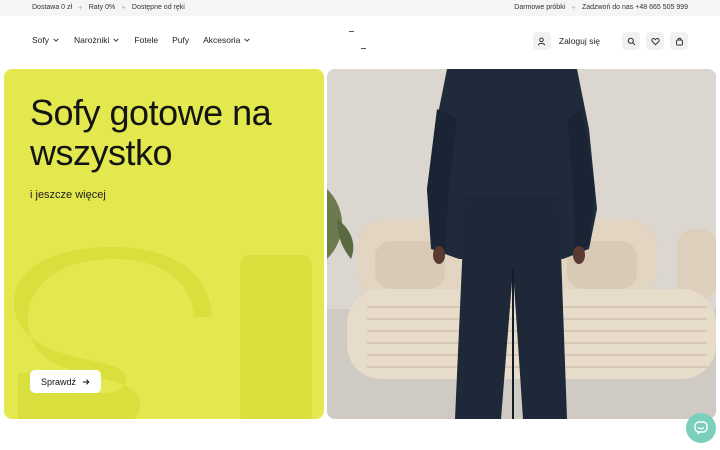  I want to click on nav-item-label: Akcesoria, so click(222, 40).